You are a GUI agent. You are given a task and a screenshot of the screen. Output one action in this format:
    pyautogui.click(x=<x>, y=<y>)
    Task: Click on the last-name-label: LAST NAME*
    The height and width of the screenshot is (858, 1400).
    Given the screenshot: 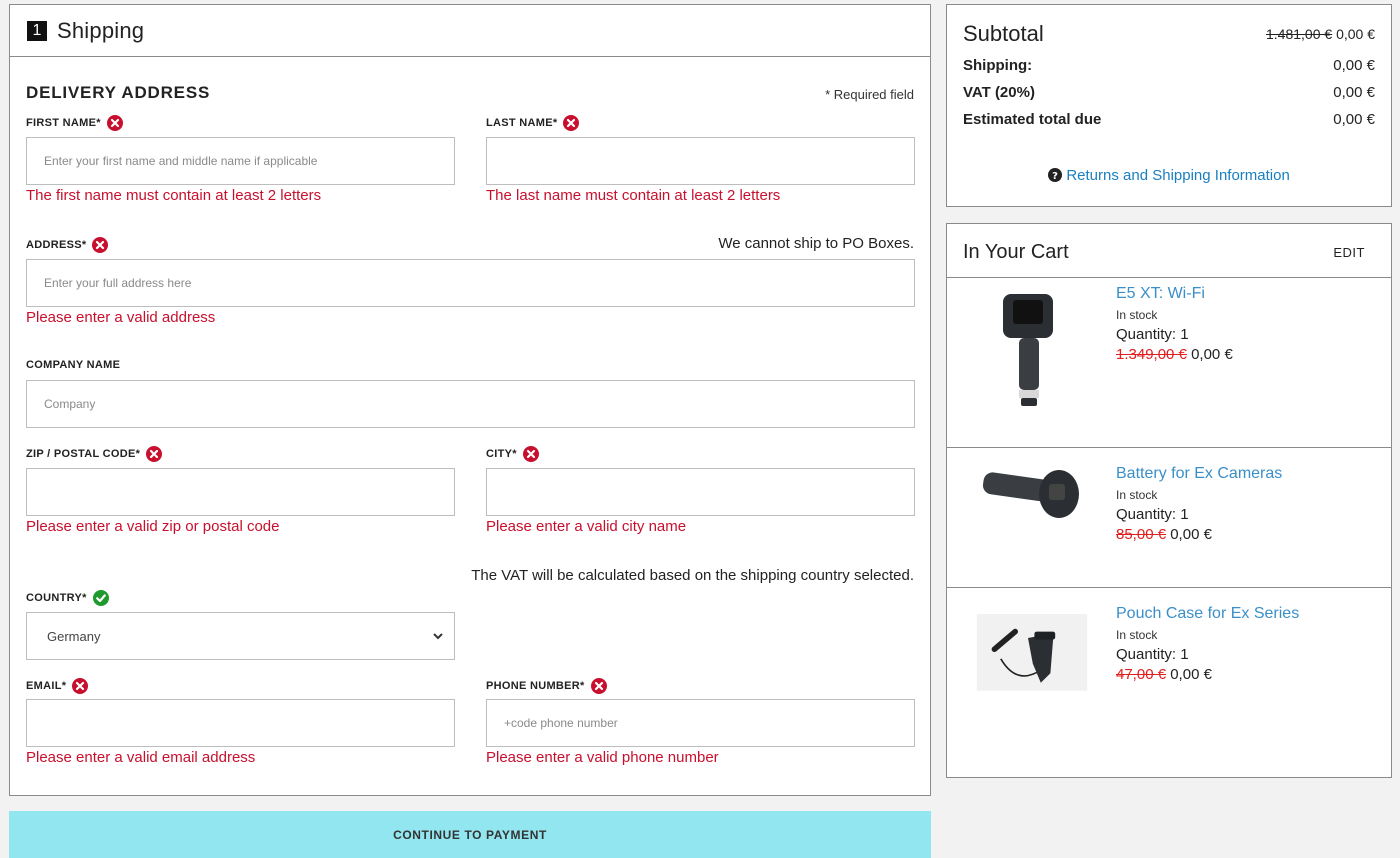 What is the action you would take?
    pyautogui.click(x=533, y=123)
    